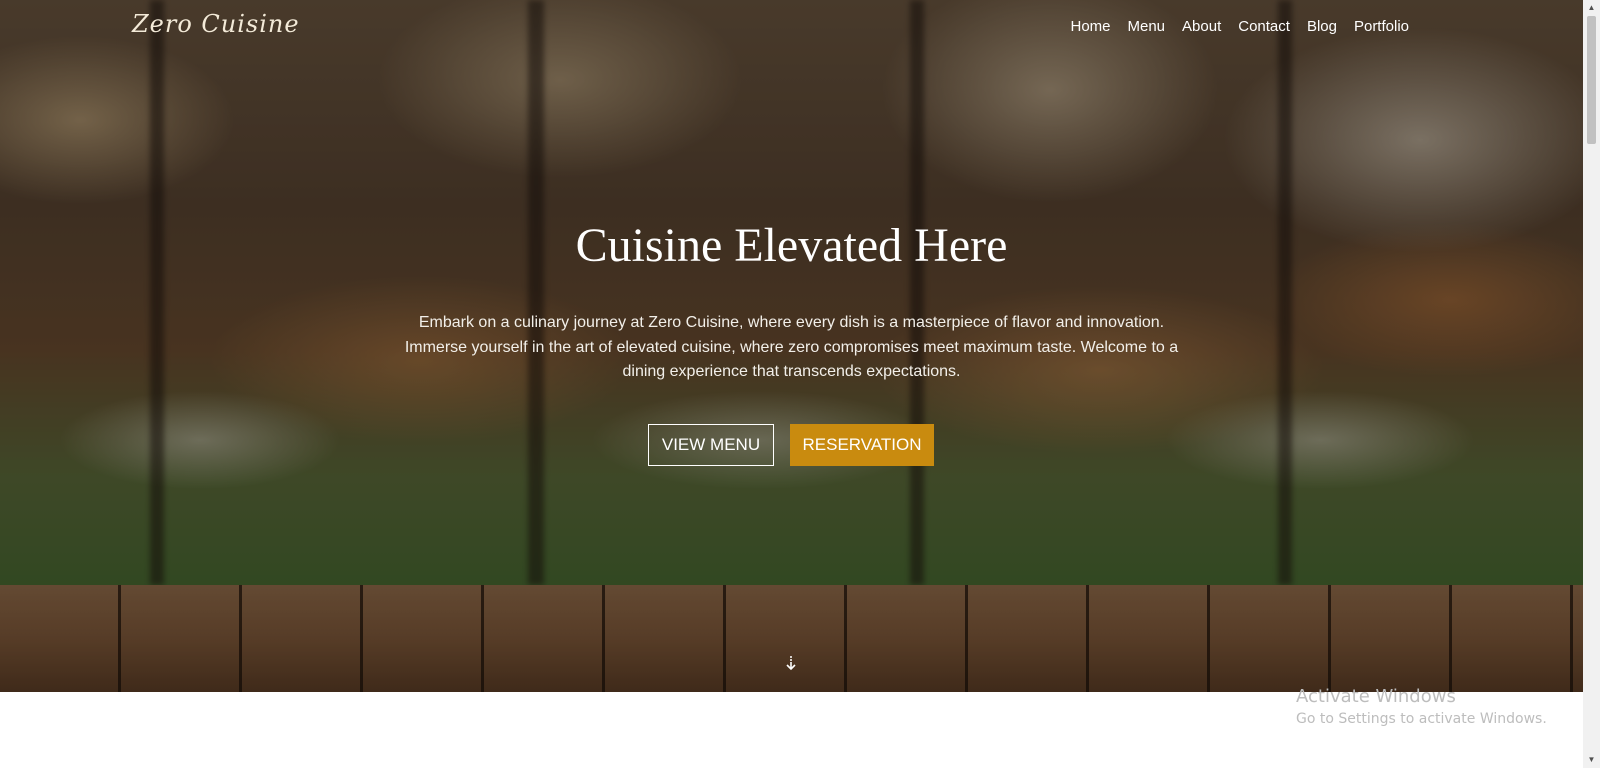 The width and height of the screenshot is (1600, 768). I want to click on nav-portfolio: Portfolio, so click(1381, 26).